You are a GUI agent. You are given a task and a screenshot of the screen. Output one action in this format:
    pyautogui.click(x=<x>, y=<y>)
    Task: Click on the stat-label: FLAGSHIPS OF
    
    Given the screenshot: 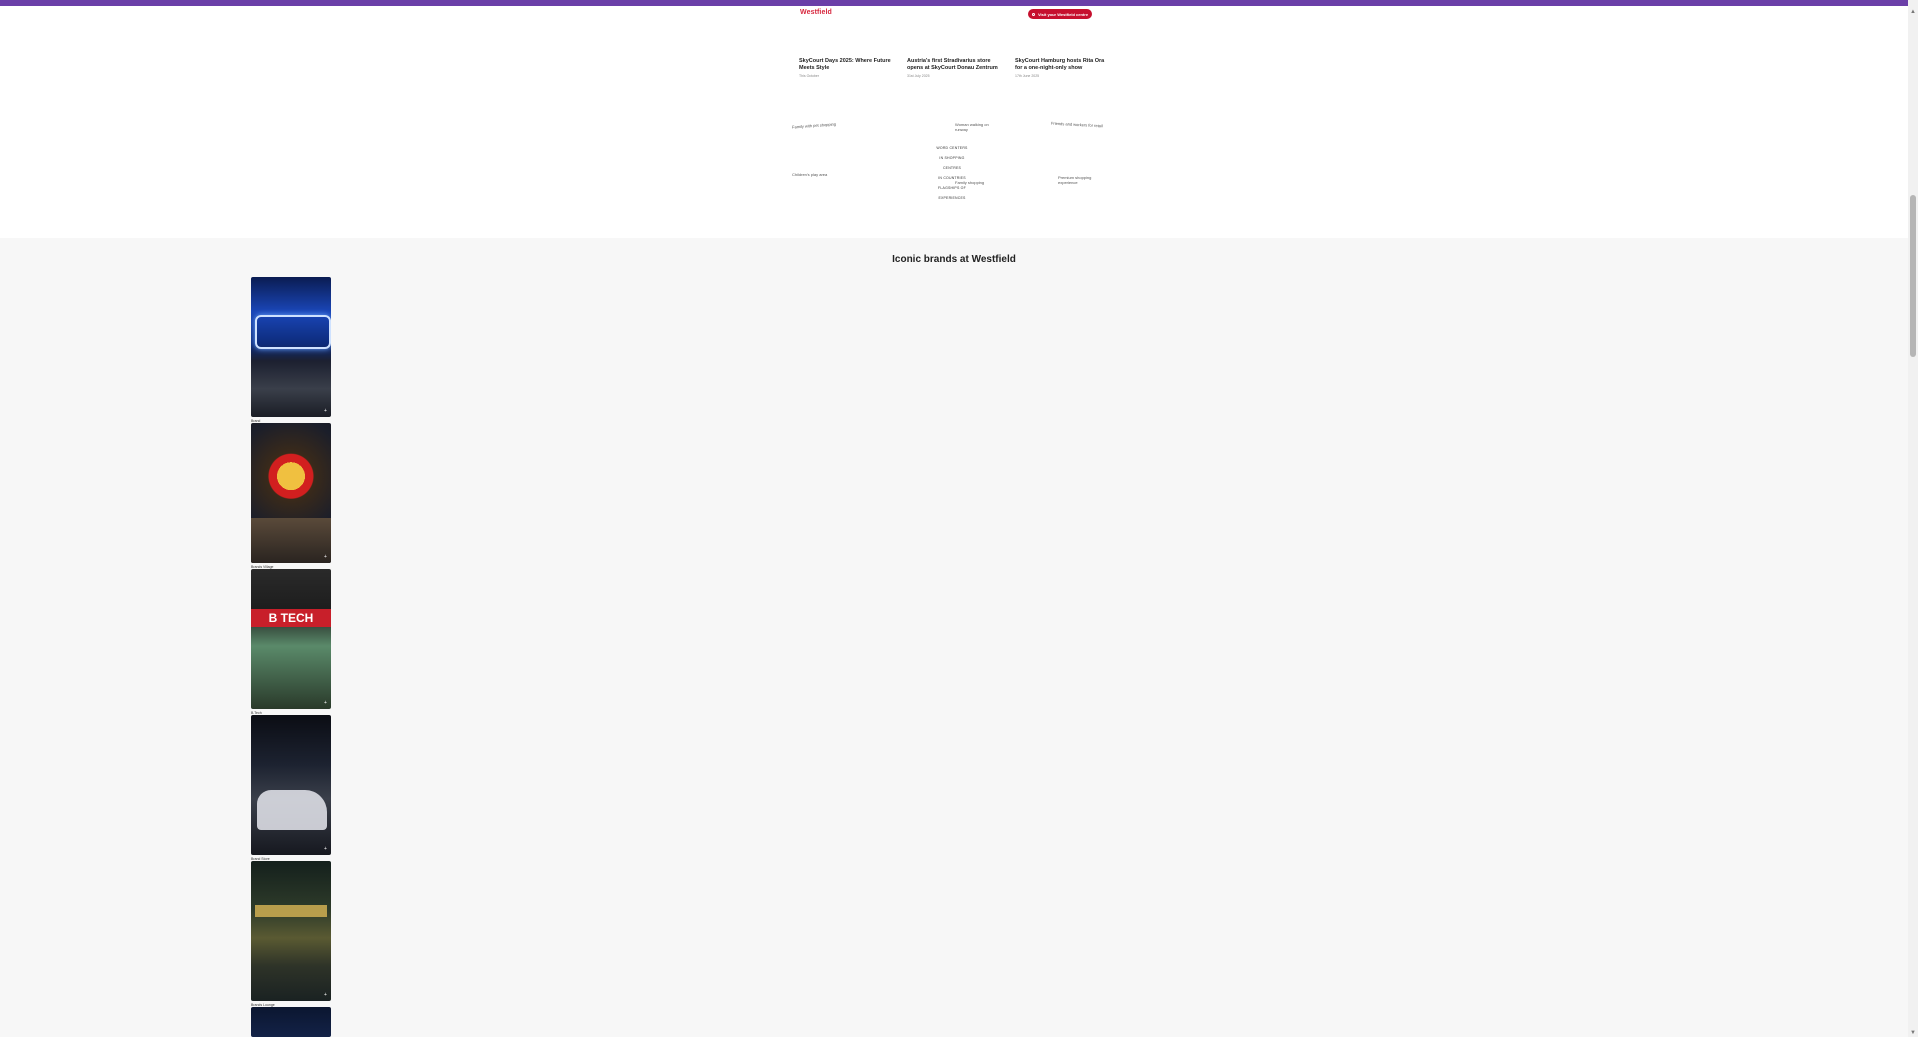 What is the action you would take?
    pyautogui.click(x=952, y=188)
    